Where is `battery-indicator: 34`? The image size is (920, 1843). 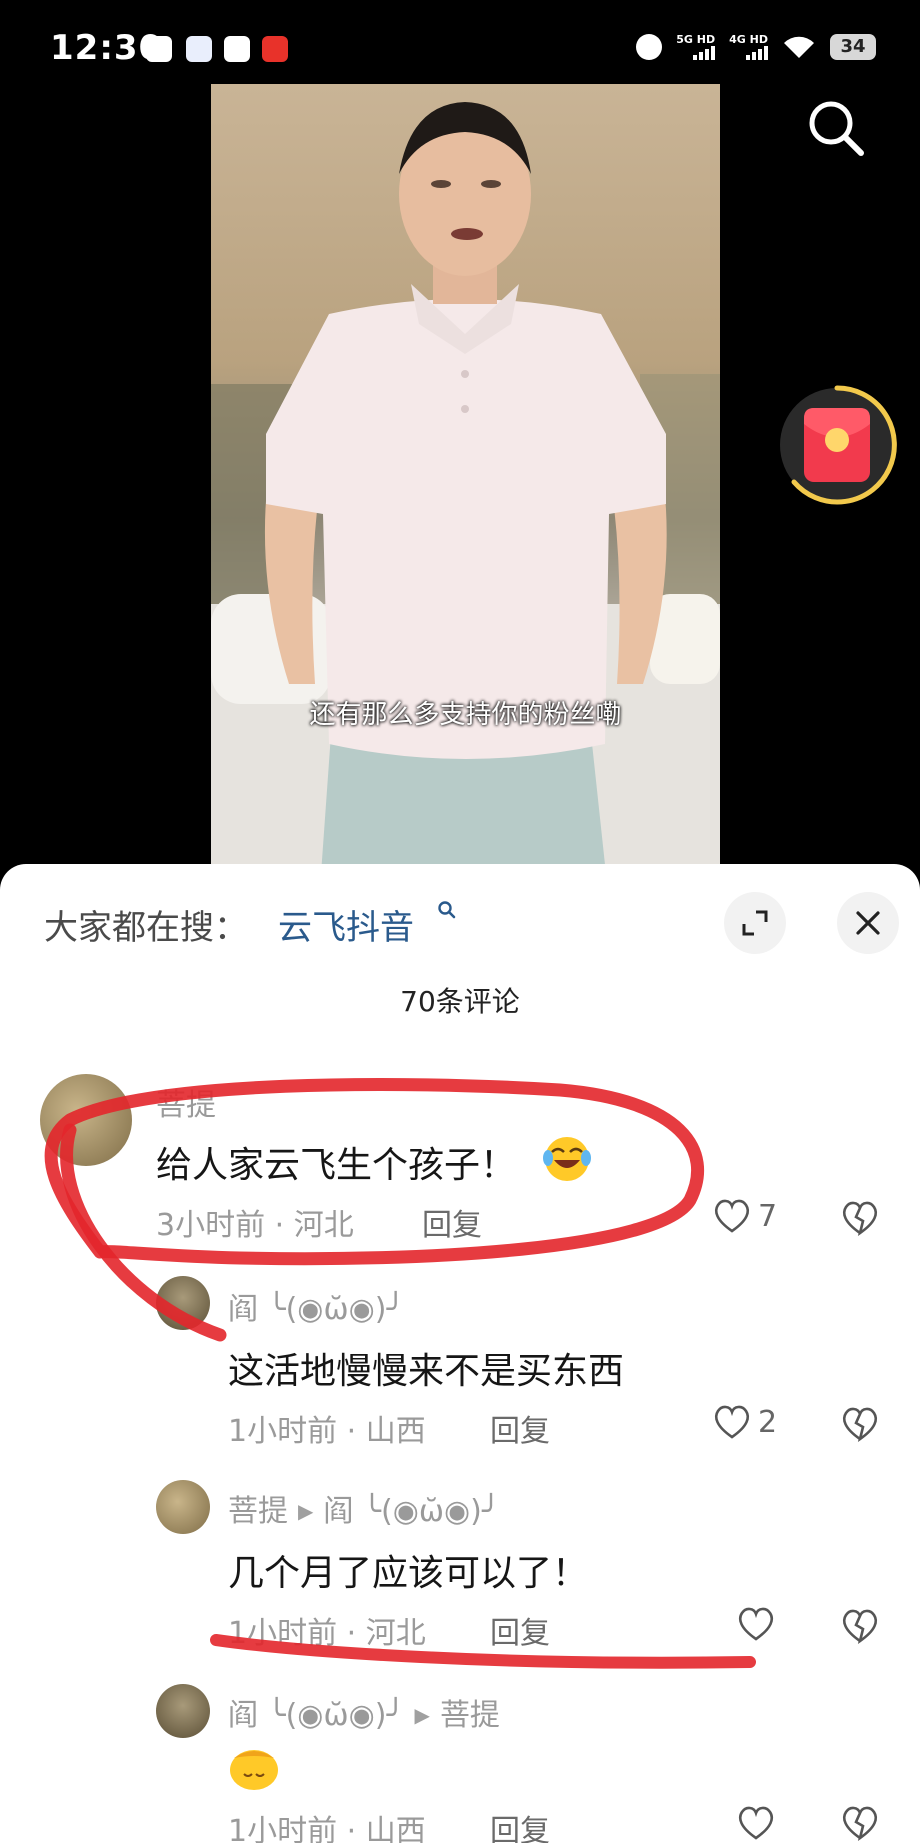
battery-indicator: 34 is located at coordinates (853, 47).